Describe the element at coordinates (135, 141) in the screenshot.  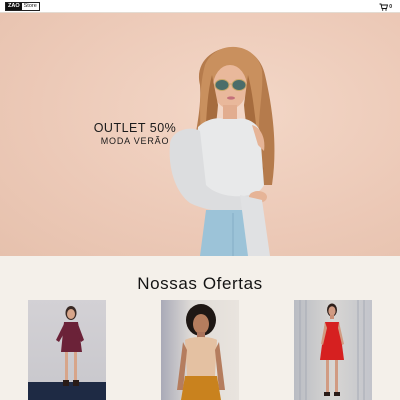
I see `hero-subheadline: MODA VERÃO` at that location.